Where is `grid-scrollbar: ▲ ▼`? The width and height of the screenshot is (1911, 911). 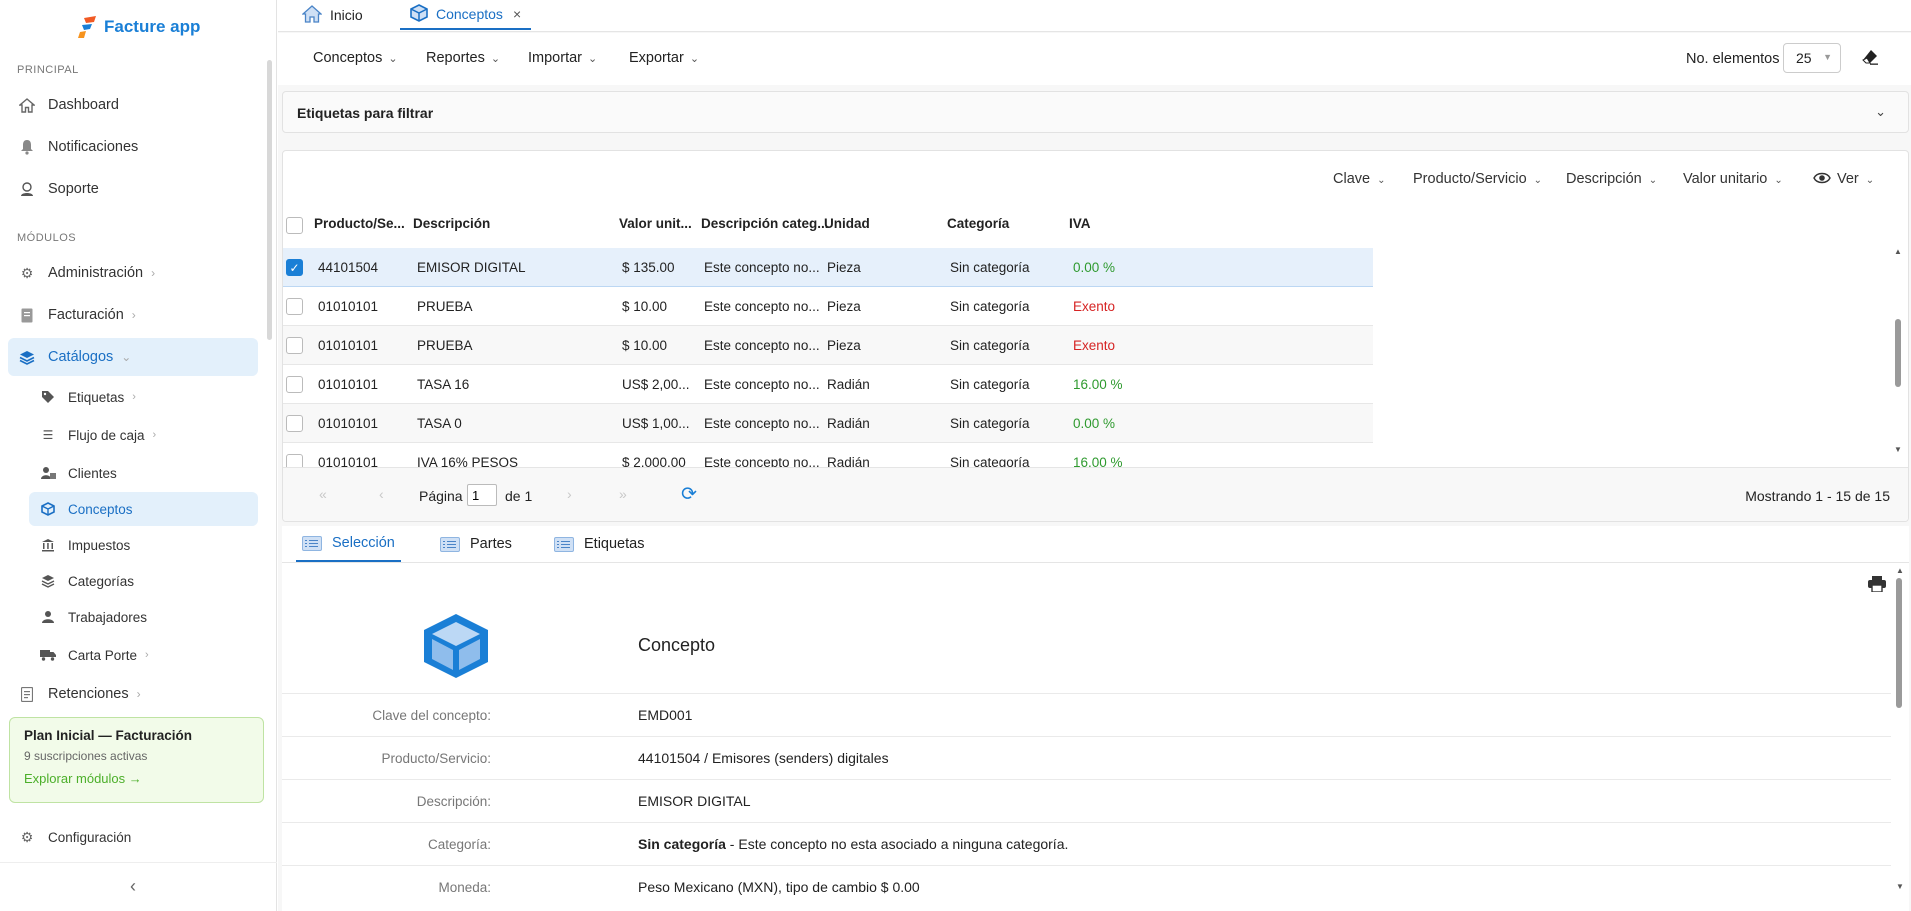
grid-scrollbar: ▲ ▼ is located at coordinates (1898, 350).